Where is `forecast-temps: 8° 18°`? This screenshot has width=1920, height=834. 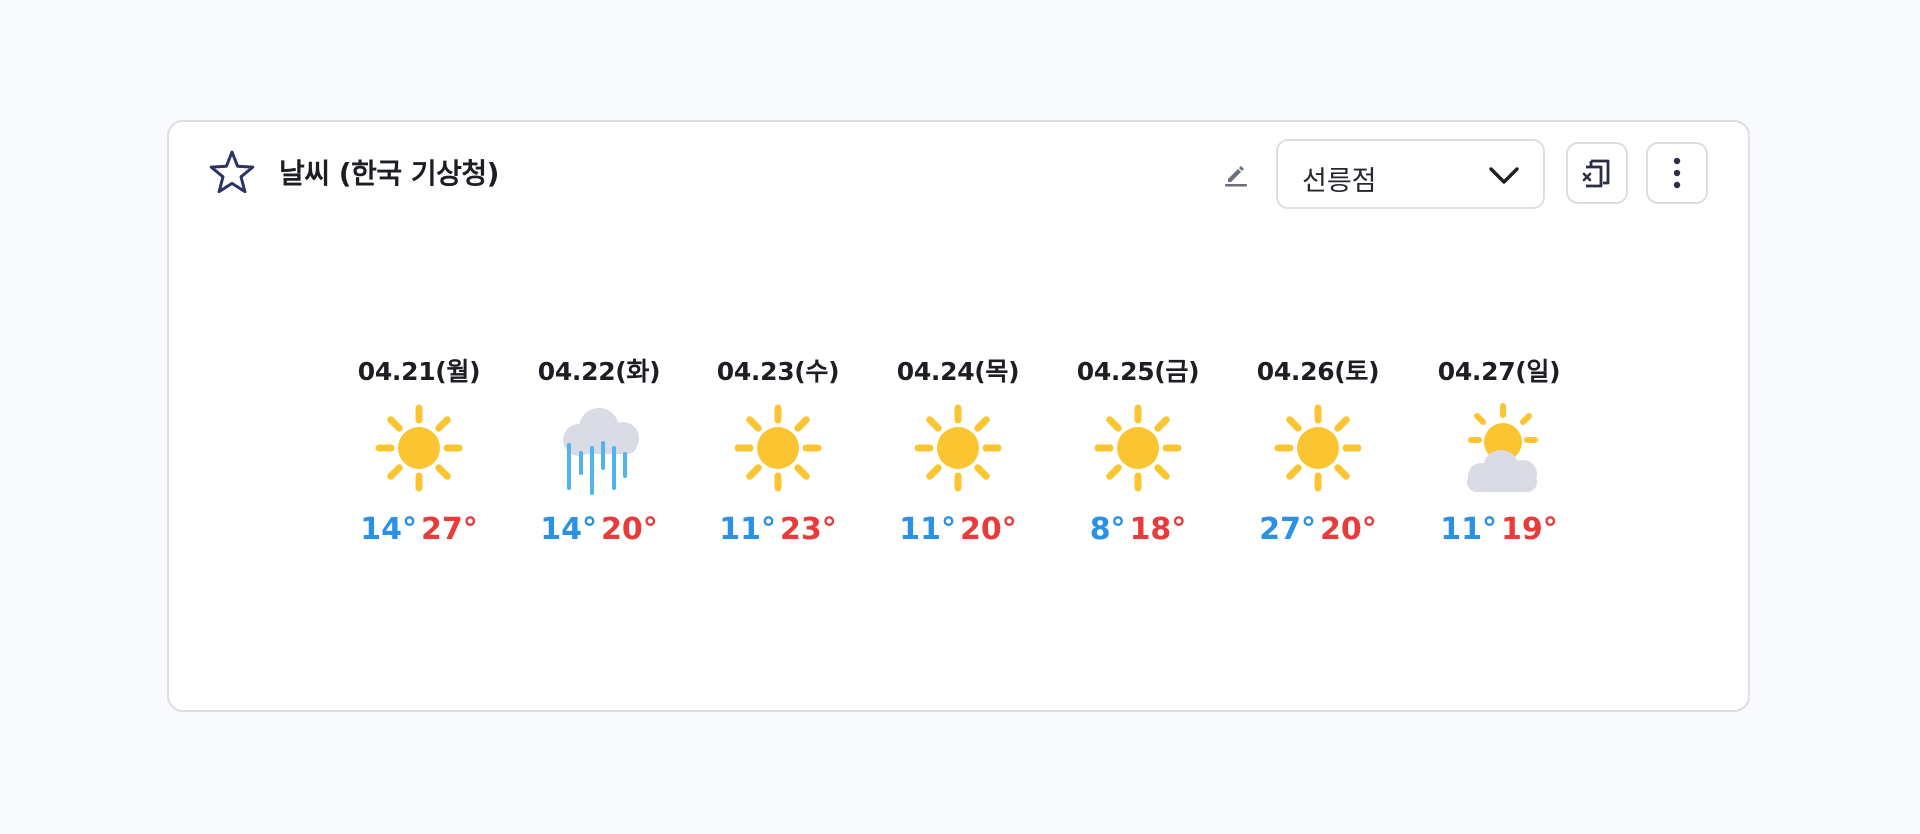
forecast-temps: 8° 18° is located at coordinates (1138, 529).